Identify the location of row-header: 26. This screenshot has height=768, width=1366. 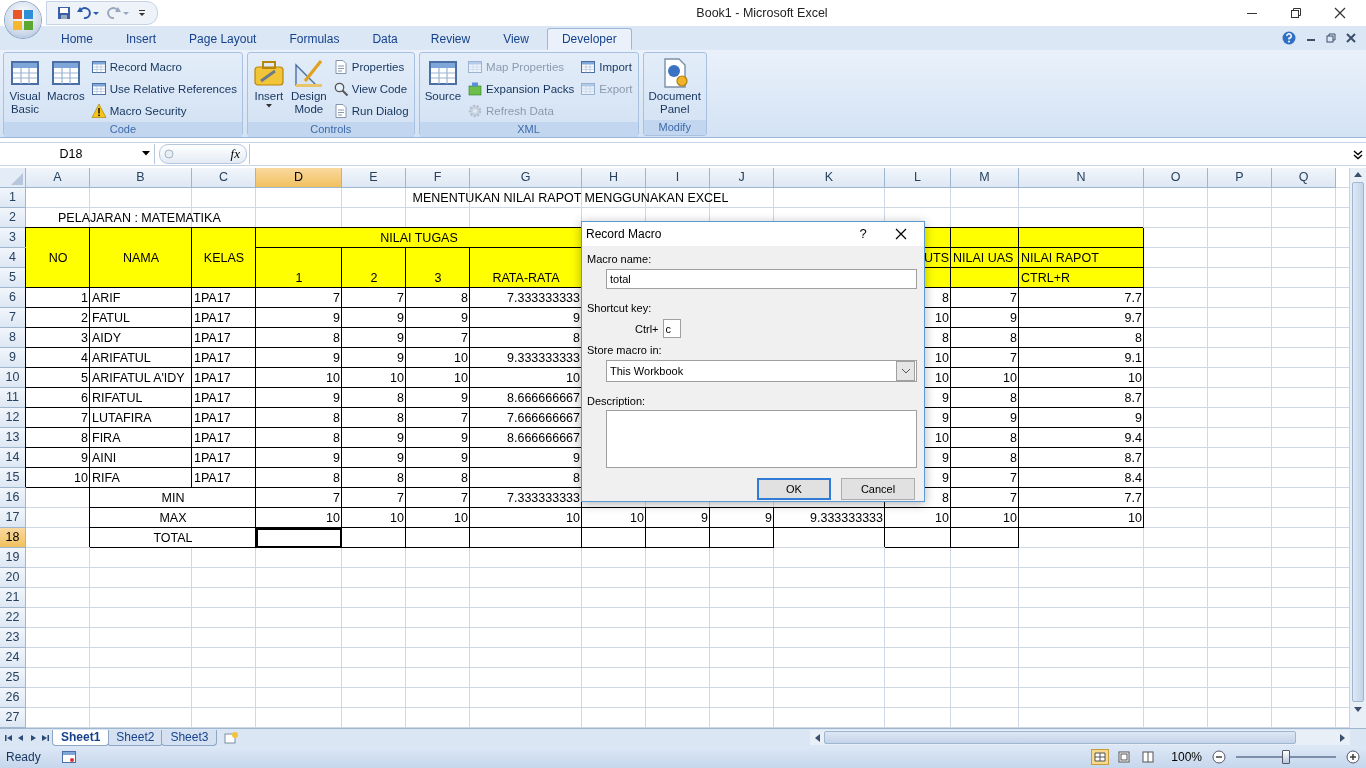
(13, 697).